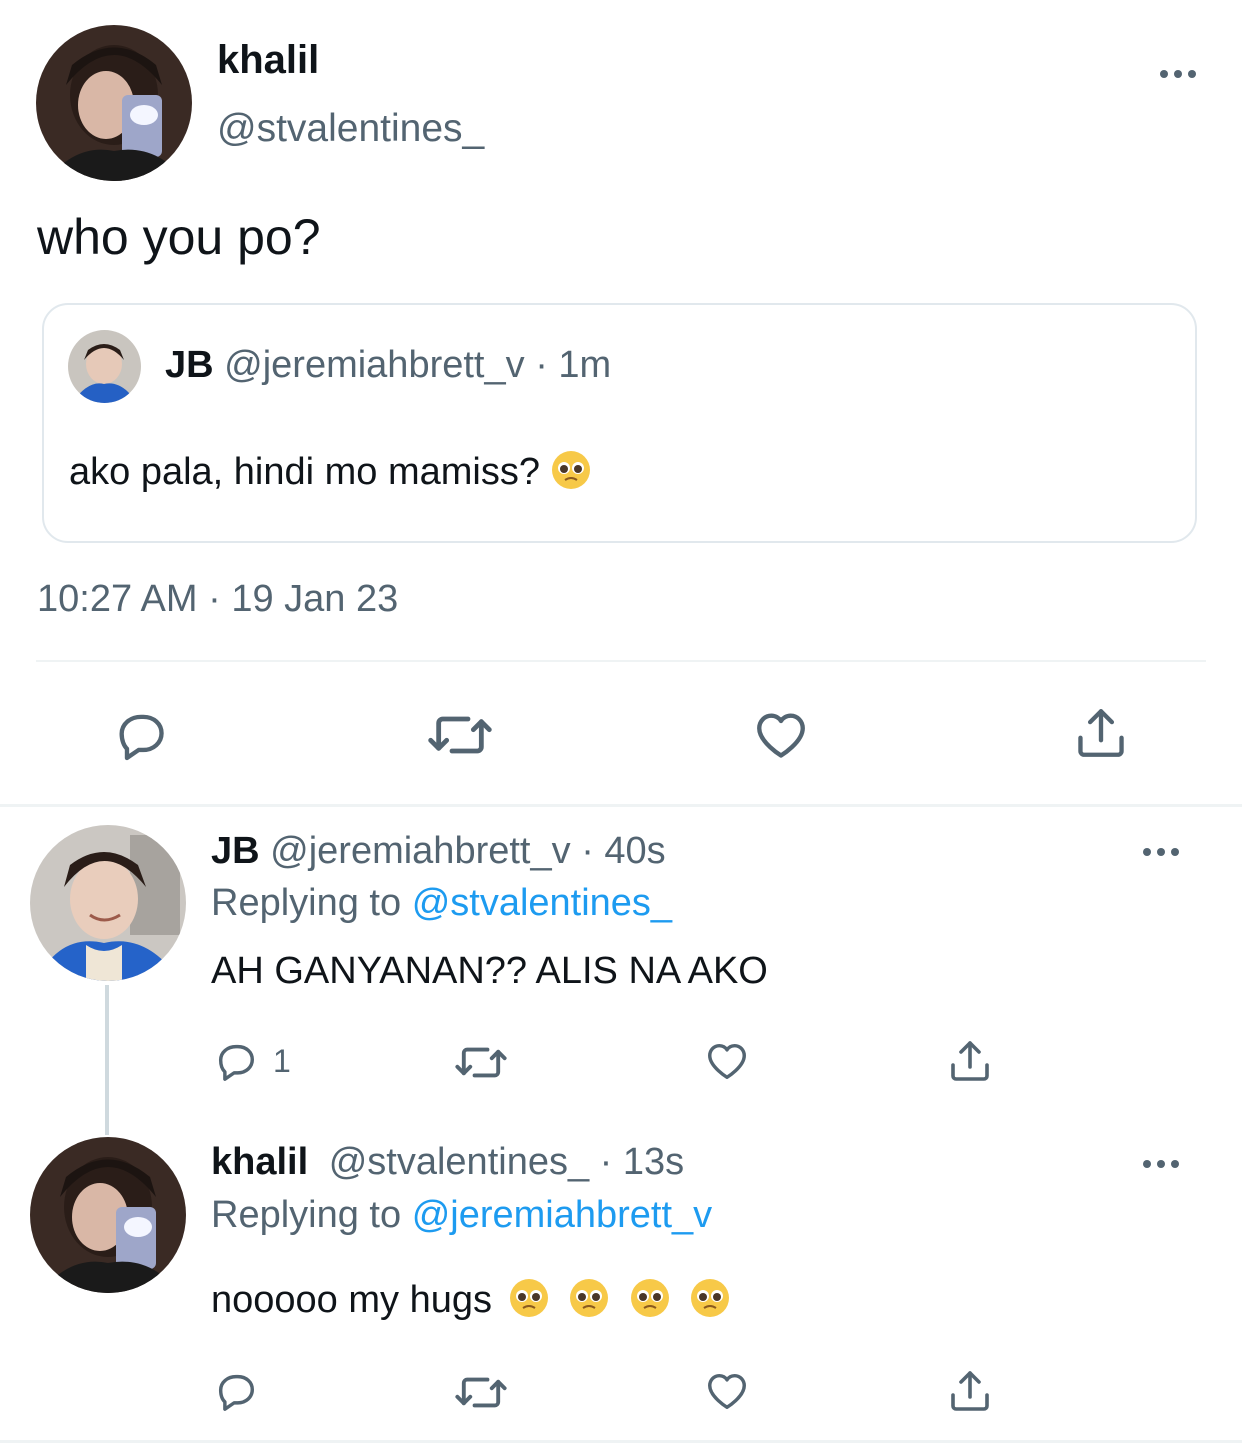  I want to click on reply2-like-icon, so click(727, 1391).